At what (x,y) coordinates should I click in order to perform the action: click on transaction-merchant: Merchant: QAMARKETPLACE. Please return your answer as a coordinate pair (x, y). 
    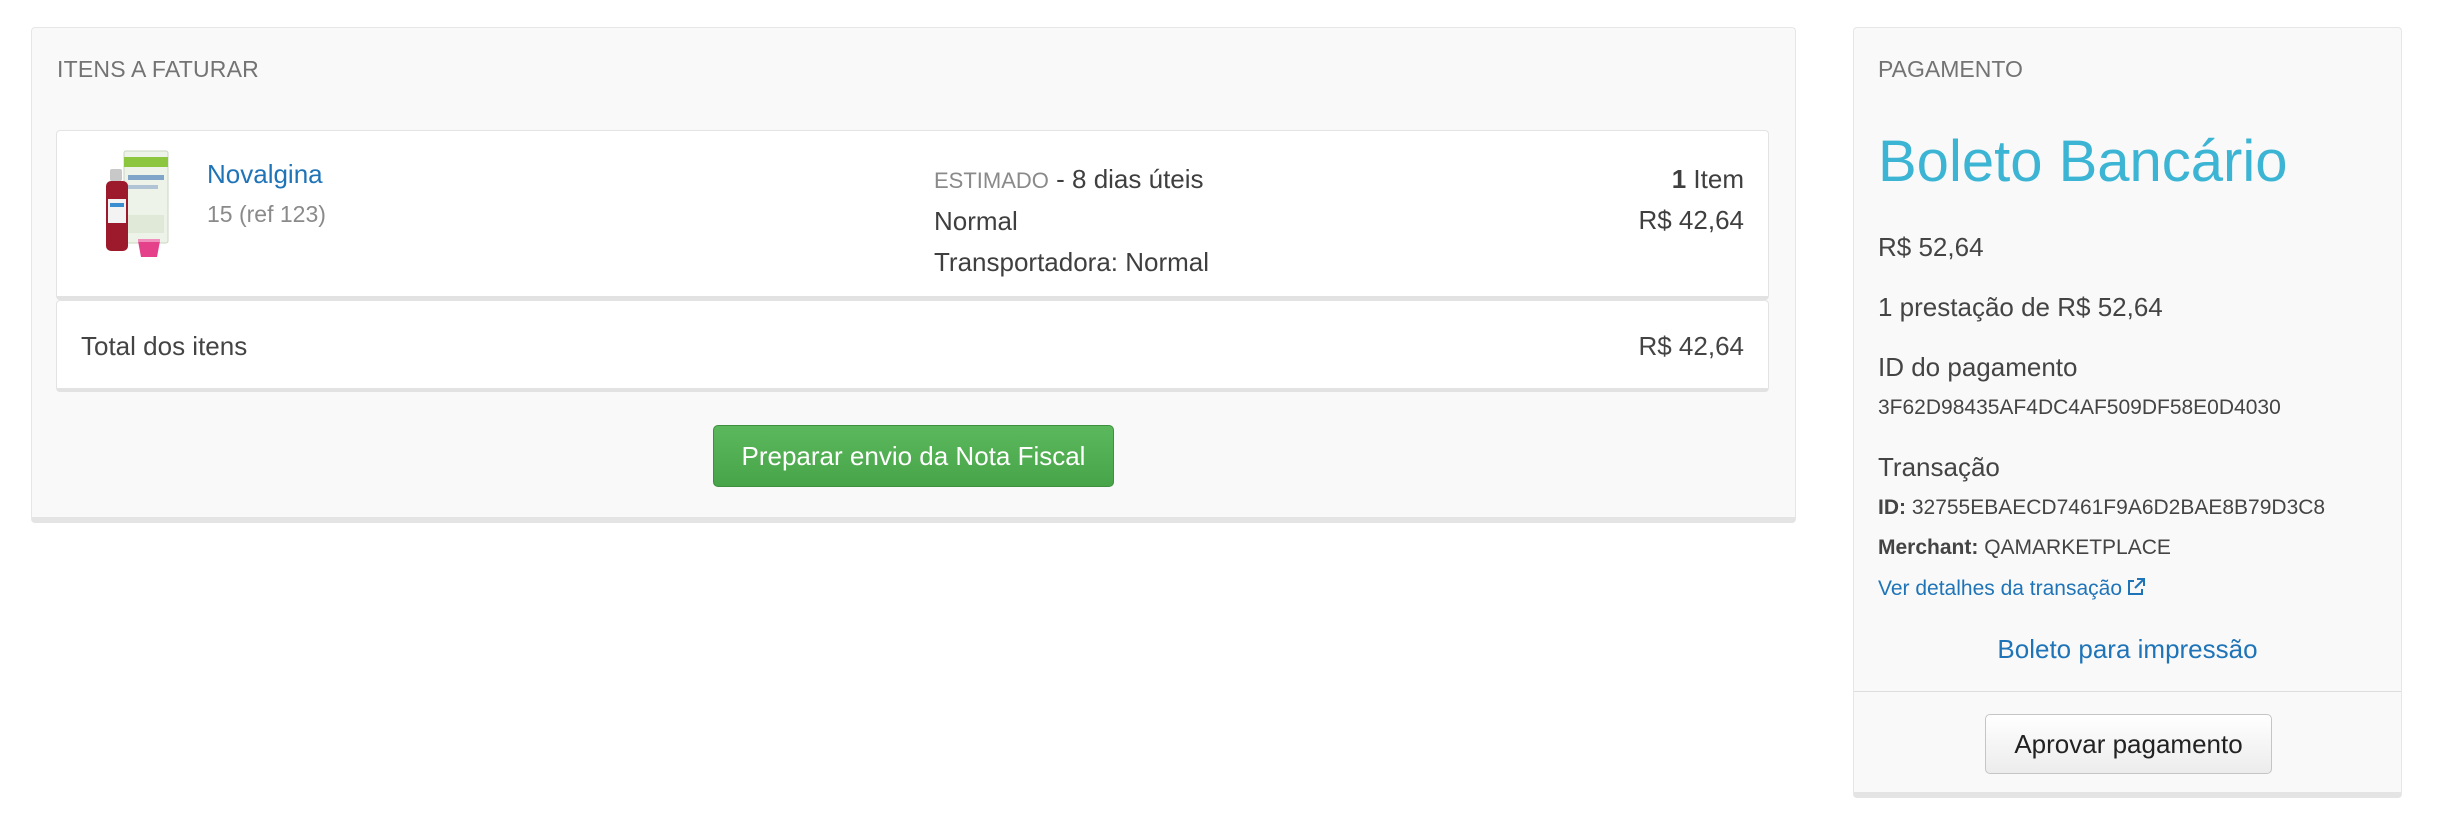
    Looking at the image, I should click on (2024, 548).